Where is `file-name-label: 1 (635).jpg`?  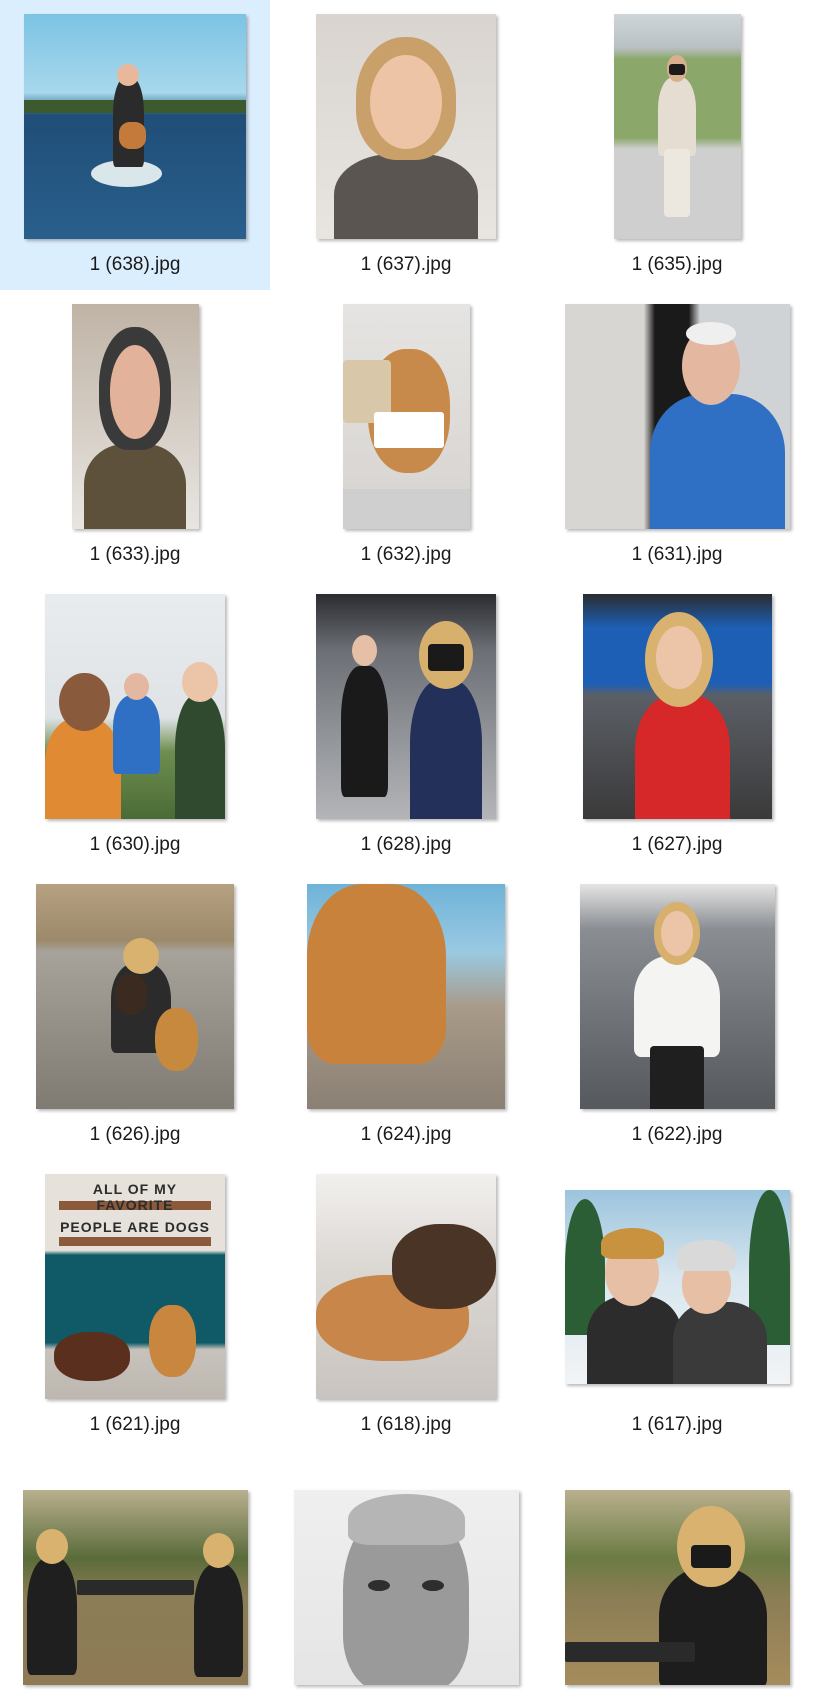
file-name-label: 1 (635).jpg is located at coordinates (677, 265).